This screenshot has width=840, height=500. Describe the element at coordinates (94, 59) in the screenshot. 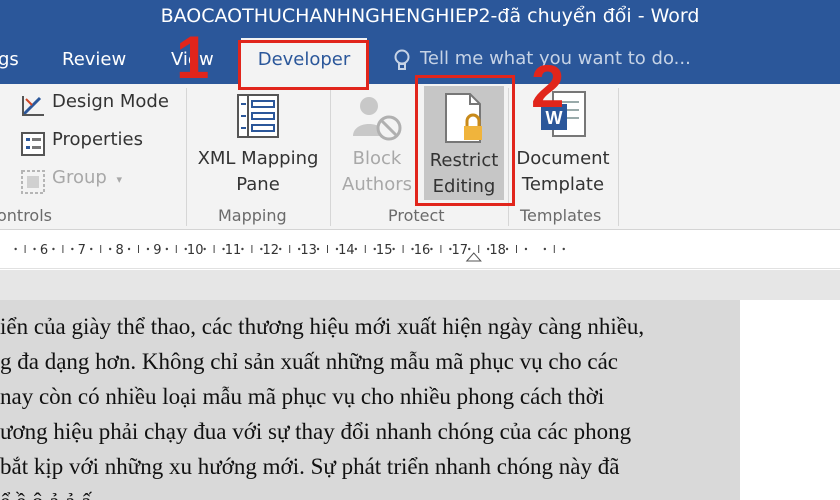

I see `tab-review: Review` at that location.